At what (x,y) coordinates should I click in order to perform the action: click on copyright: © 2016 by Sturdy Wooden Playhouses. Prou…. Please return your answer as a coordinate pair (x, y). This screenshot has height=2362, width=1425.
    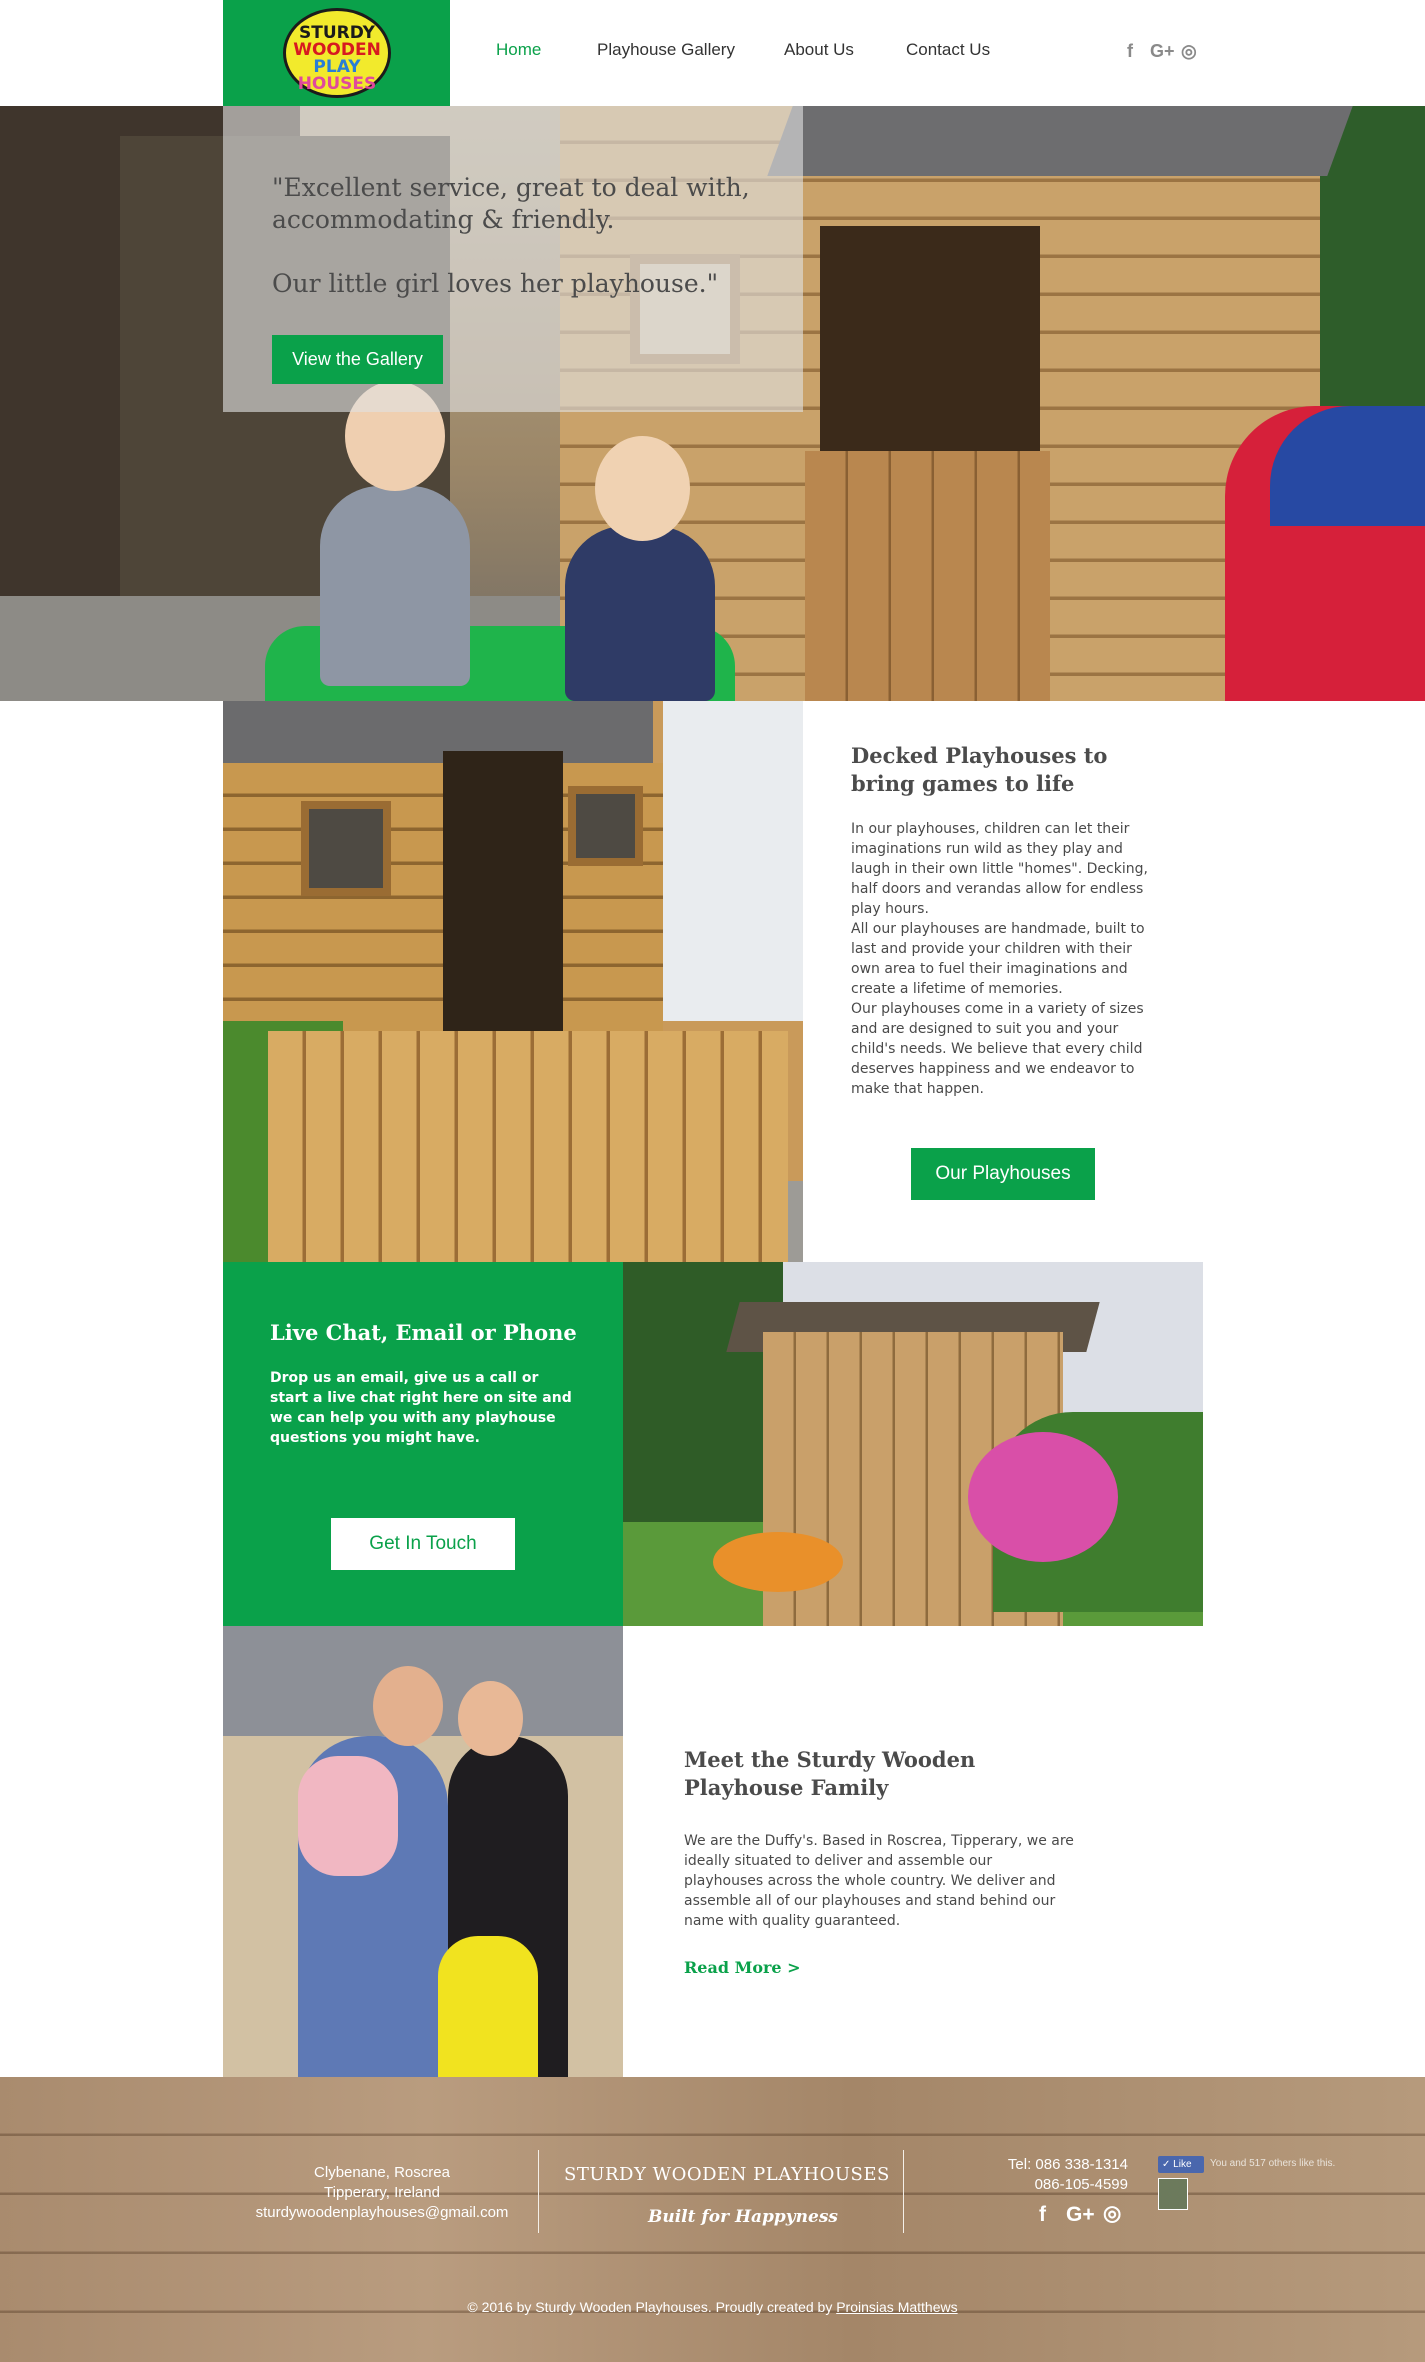
    Looking at the image, I should click on (712, 2307).